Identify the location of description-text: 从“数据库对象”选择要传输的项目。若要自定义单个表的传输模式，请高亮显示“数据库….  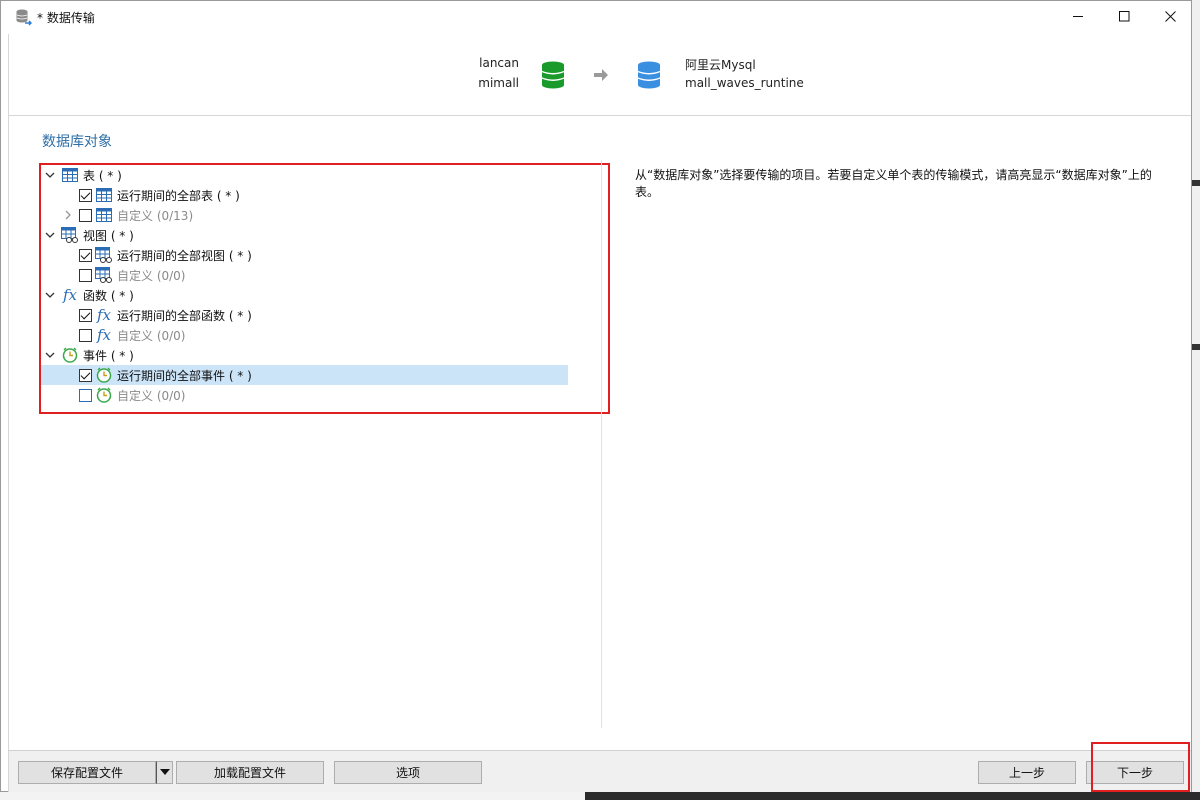
(893, 183).